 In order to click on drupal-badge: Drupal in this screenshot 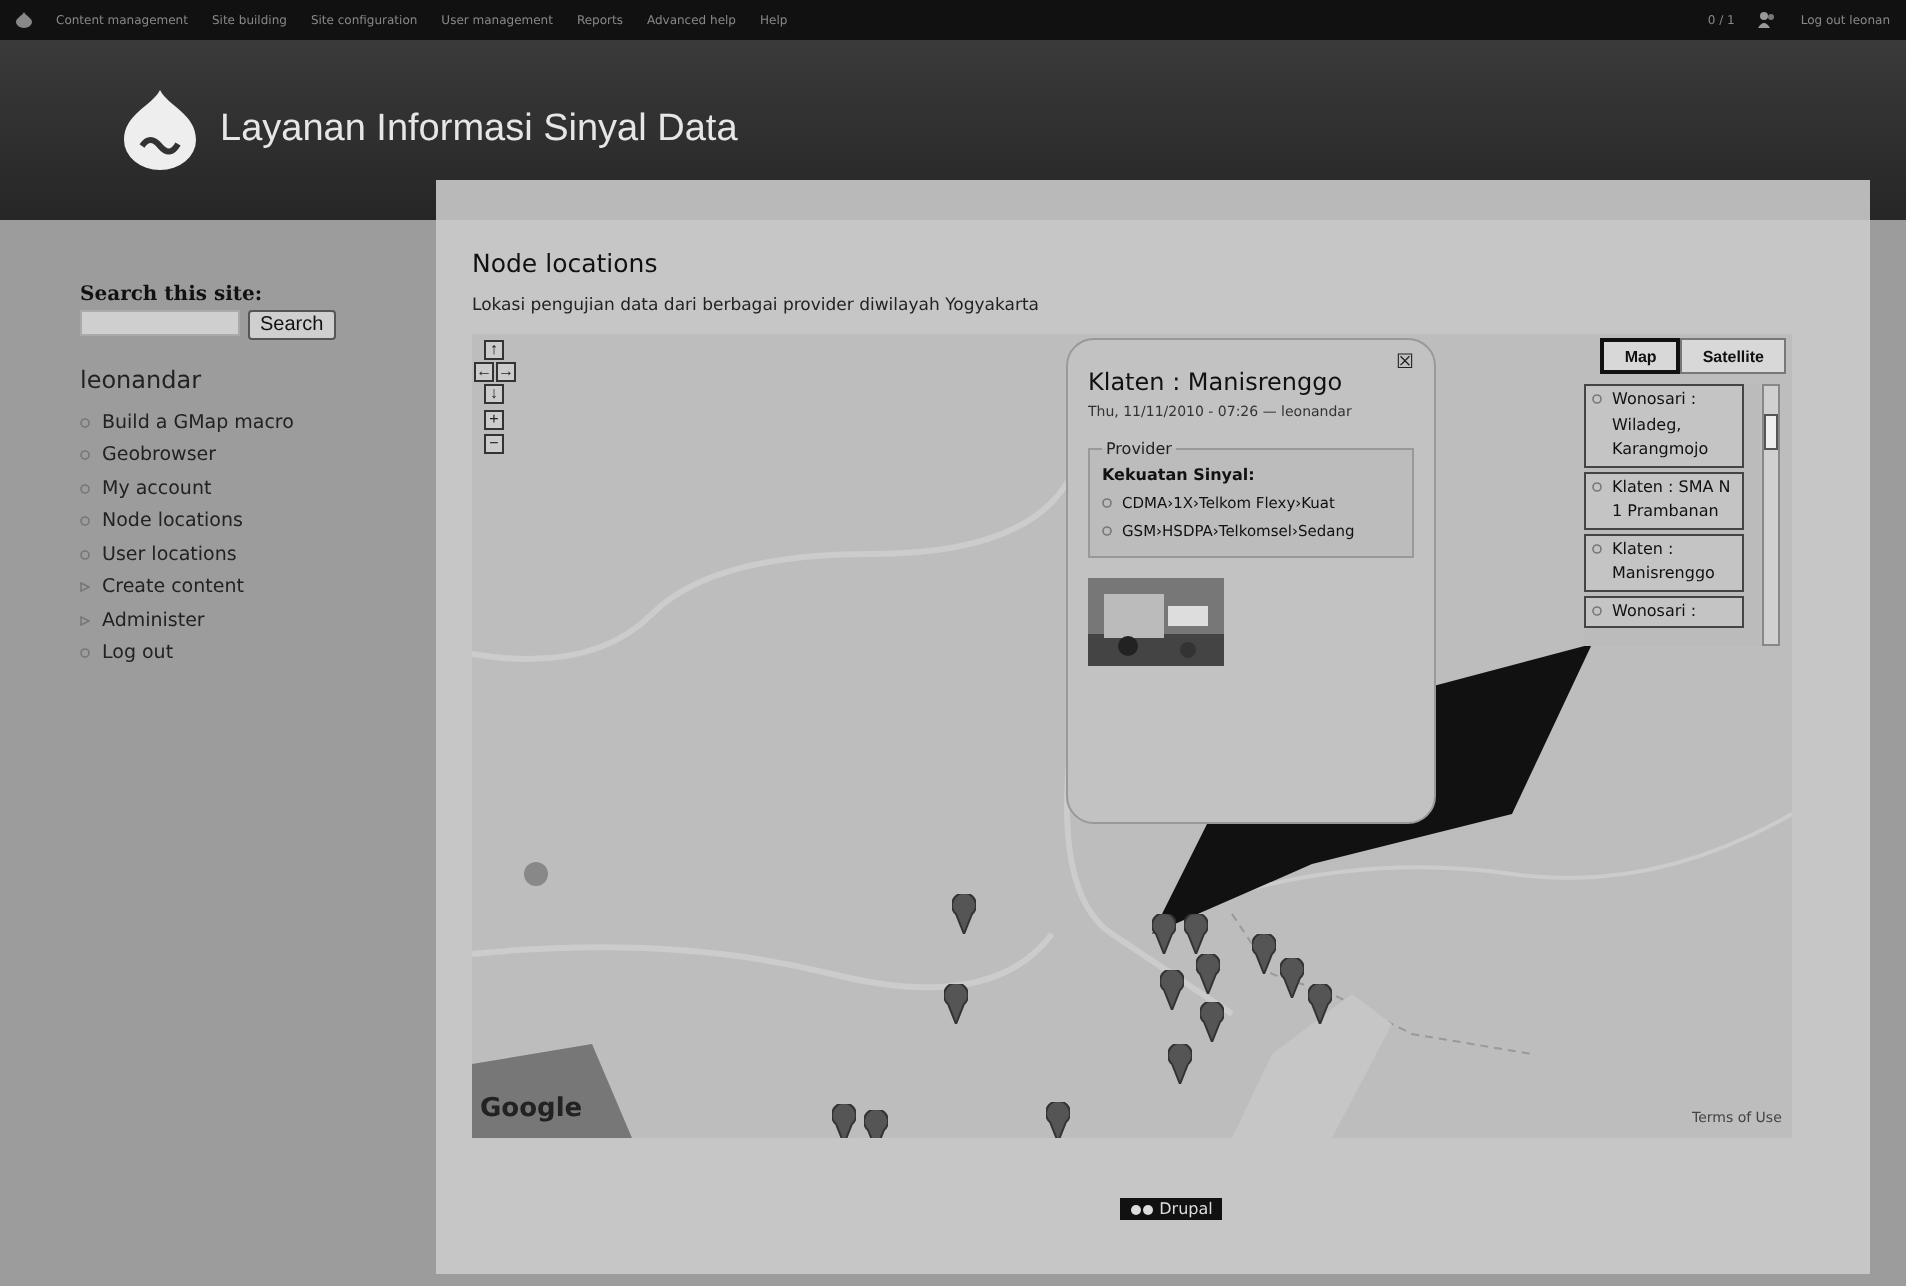, I will do `click(1171, 1209)`.